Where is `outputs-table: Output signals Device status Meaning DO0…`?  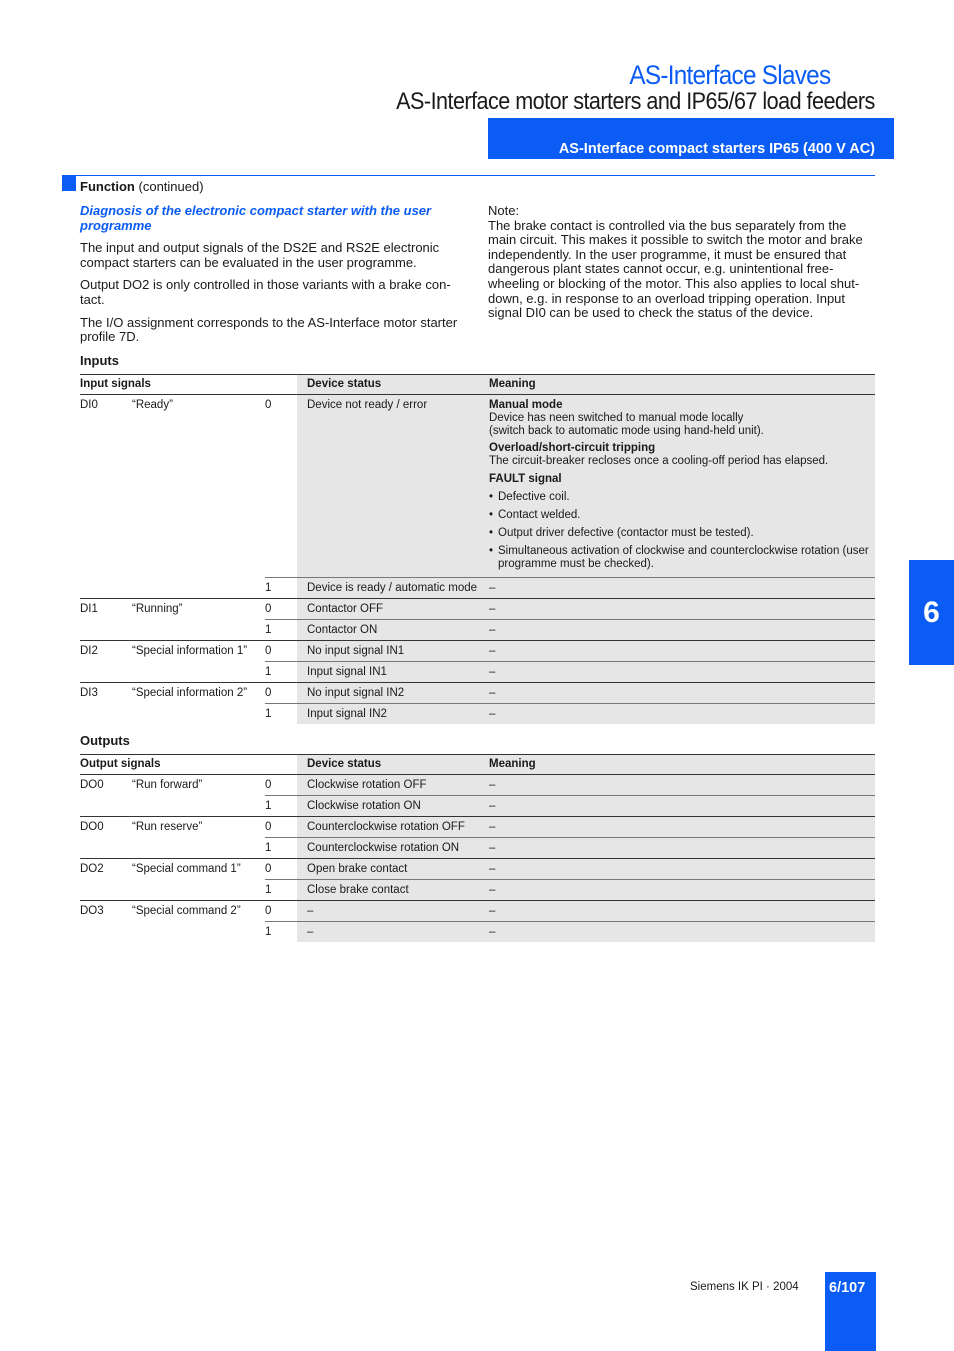 outputs-table: Output signals Device status Meaning DO0… is located at coordinates (477, 848).